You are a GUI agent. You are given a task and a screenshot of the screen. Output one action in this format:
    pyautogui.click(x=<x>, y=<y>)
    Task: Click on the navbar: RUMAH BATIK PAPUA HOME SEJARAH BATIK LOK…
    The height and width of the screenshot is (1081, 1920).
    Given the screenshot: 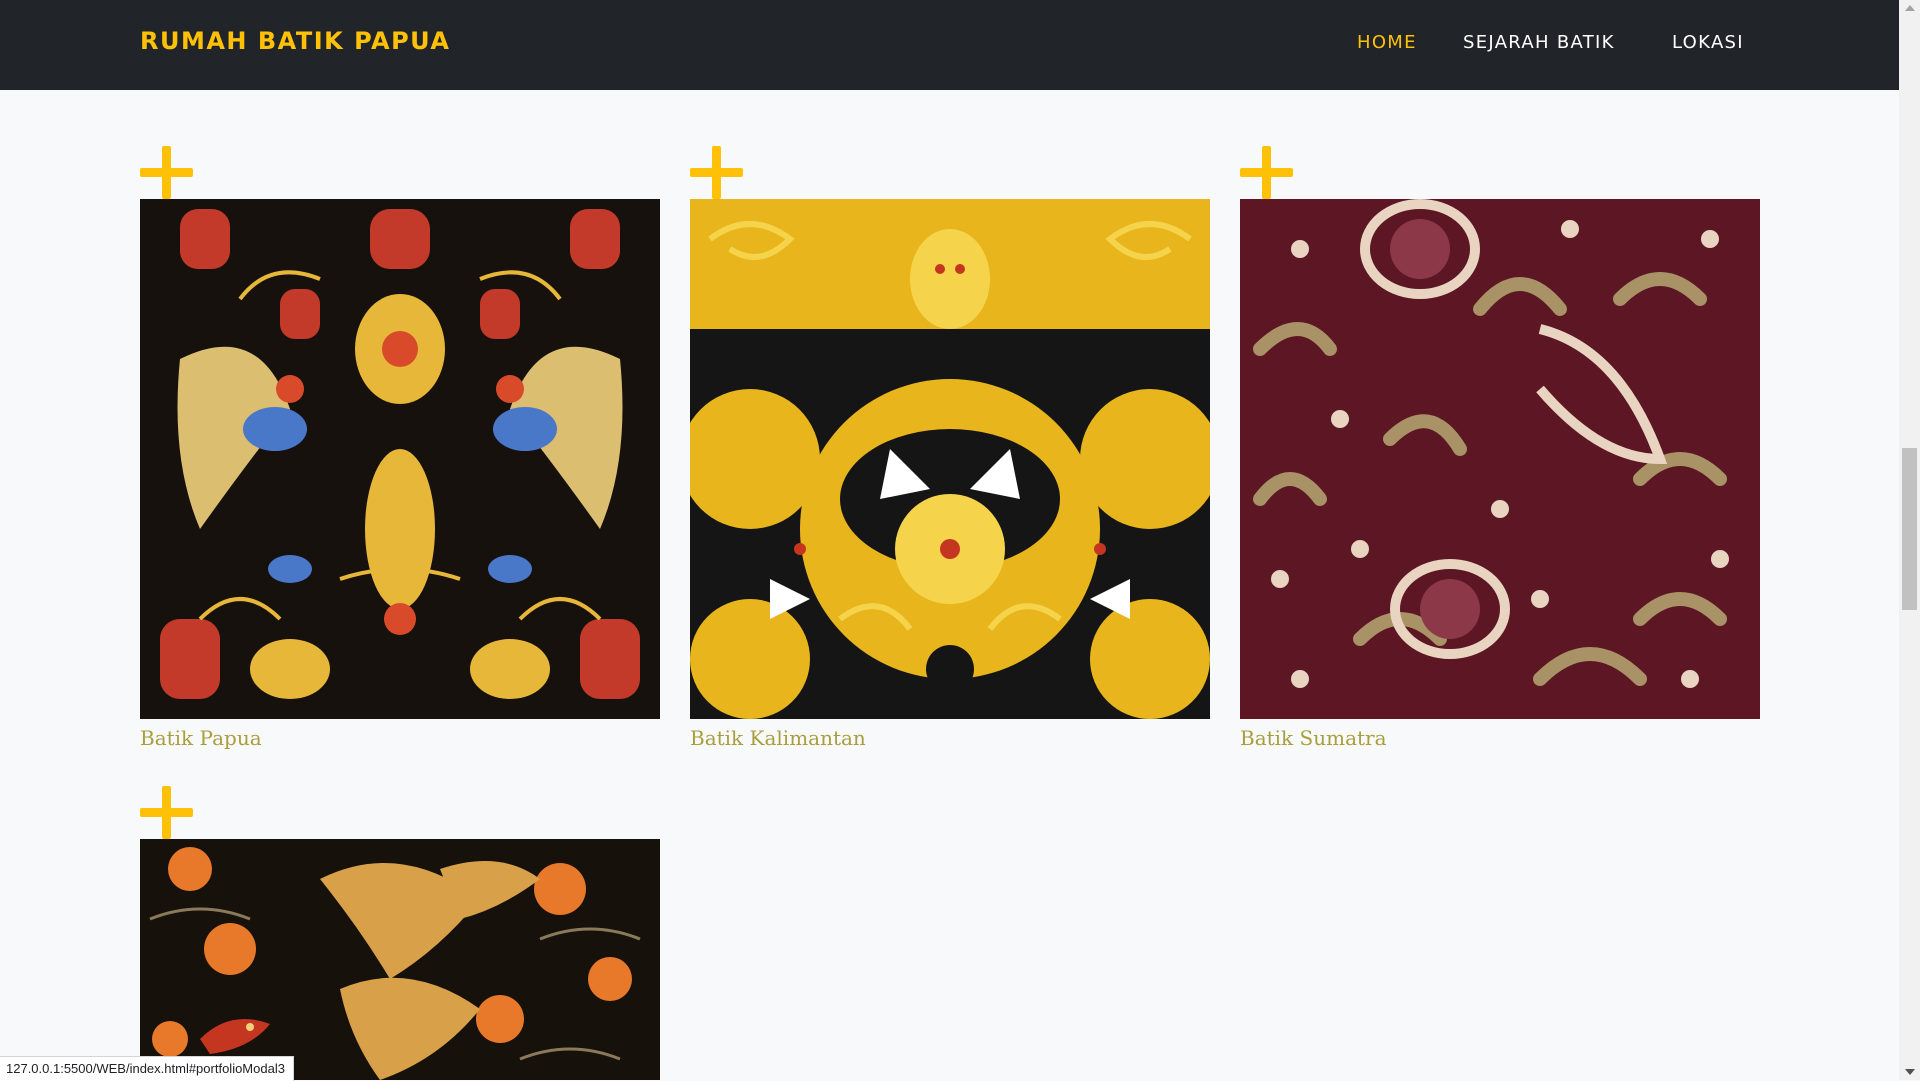 What is the action you would take?
    pyautogui.click(x=949, y=45)
    